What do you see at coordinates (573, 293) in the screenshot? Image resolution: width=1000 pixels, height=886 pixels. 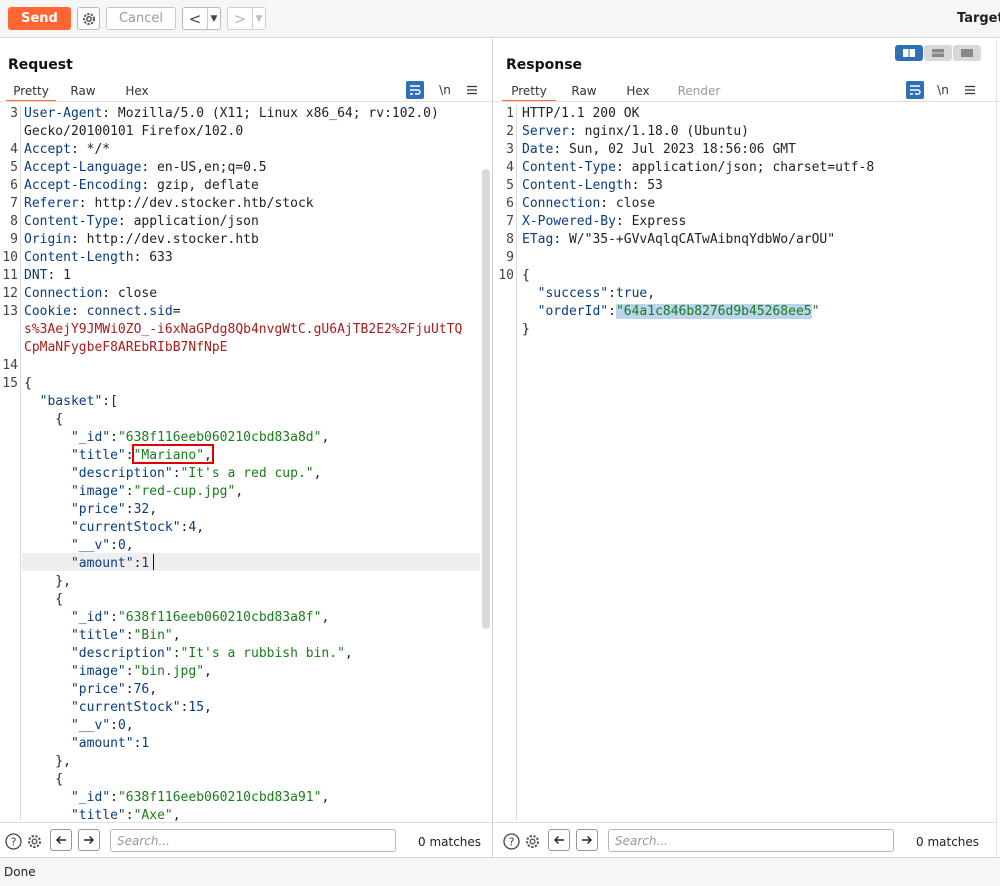 I see `token-key: "success"` at bounding box center [573, 293].